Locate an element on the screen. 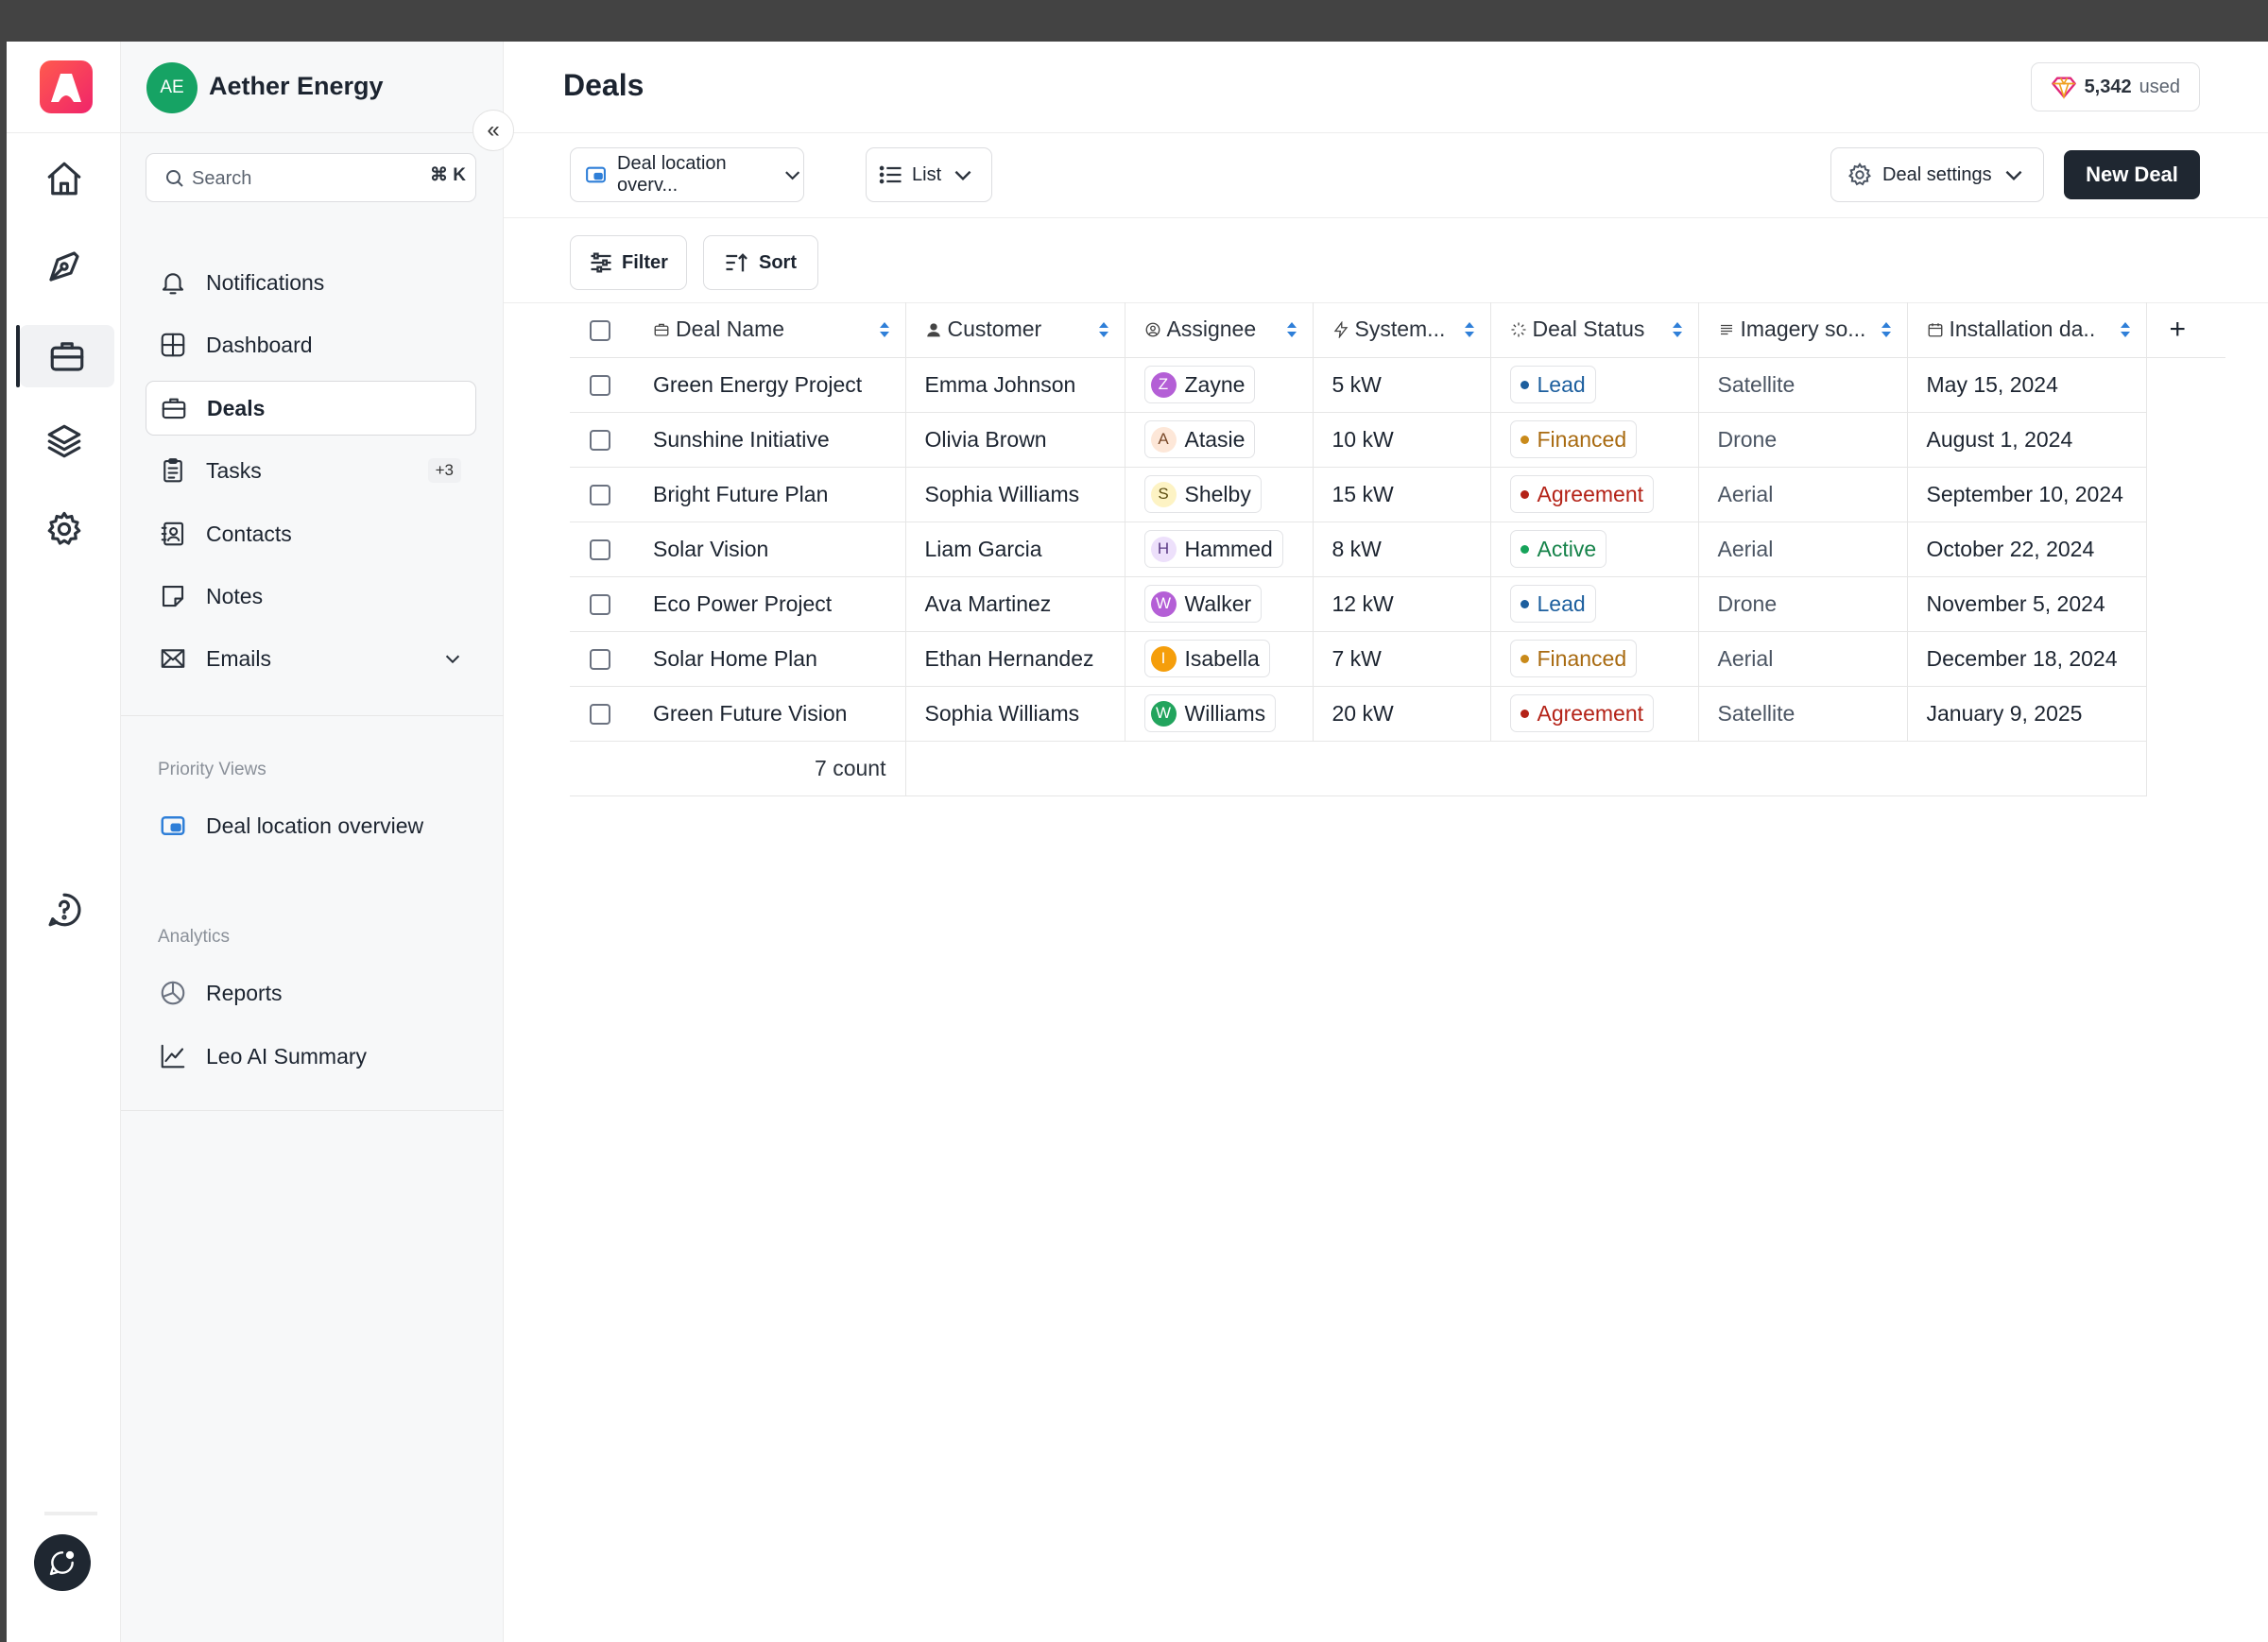  sidebar-item-reports: Reports is located at coordinates (311, 993).